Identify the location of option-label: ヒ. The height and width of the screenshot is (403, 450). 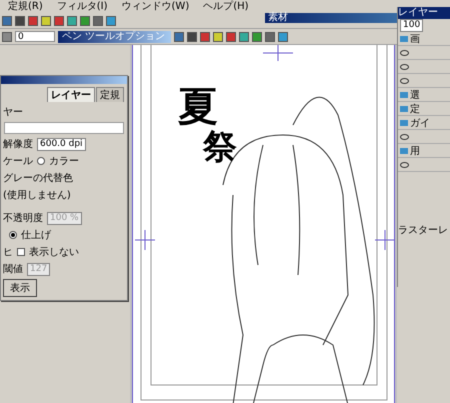
(8, 252).